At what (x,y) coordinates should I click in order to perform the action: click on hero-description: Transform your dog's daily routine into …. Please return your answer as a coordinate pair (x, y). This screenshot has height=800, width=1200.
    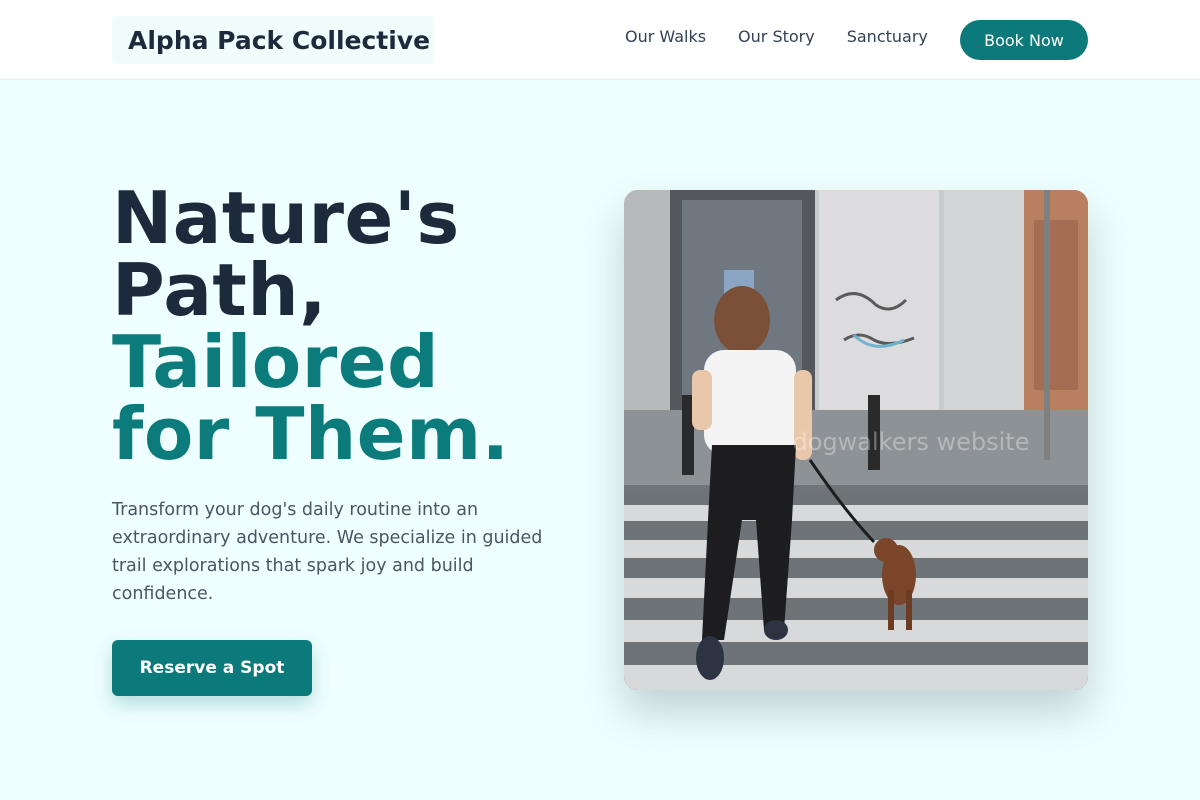
    Looking at the image, I should click on (327, 552).